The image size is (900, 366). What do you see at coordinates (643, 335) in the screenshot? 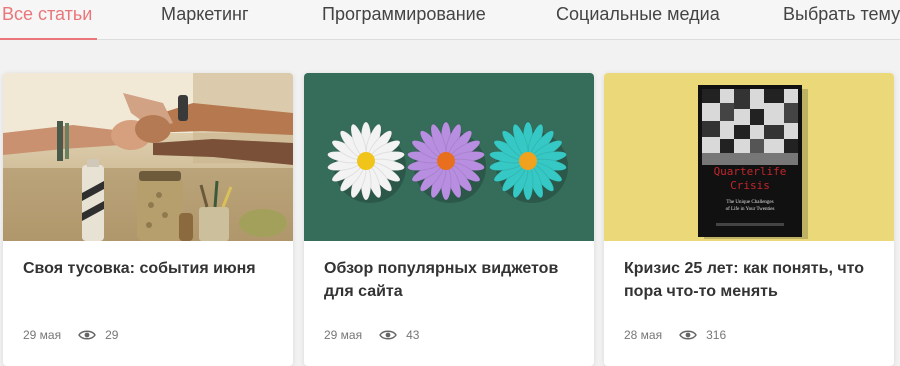
I see `article-date: 28 мая` at bounding box center [643, 335].